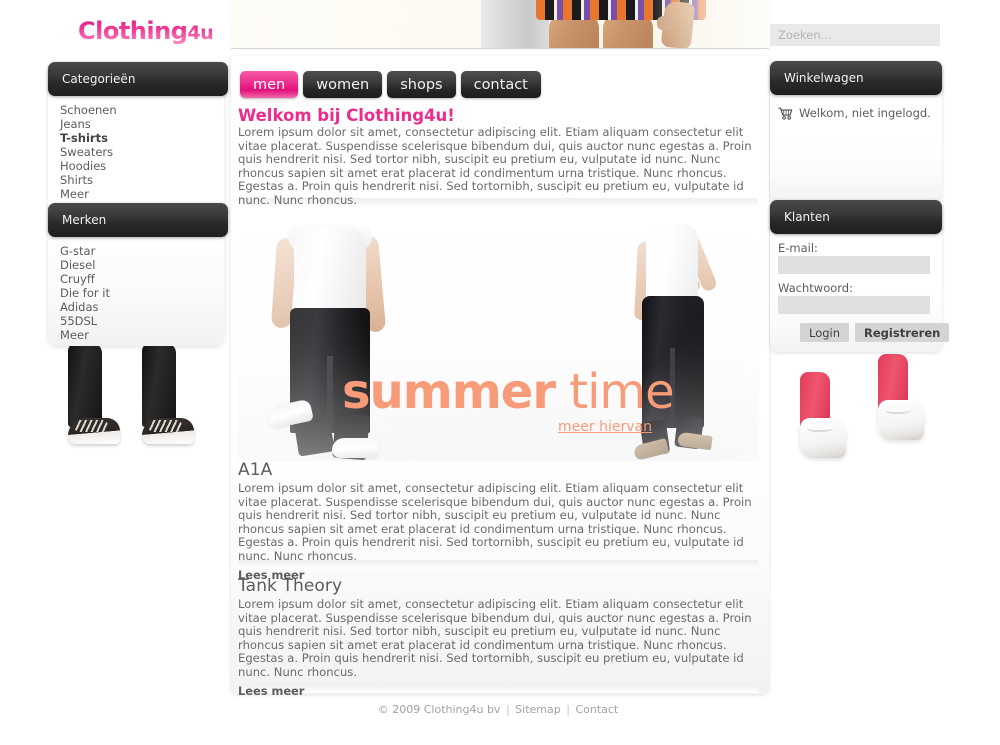 The height and width of the screenshot is (745, 1000). Describe the element at coordinates (605, 427) in the screenshot. I see `hero-more-link: meer hiervan` at that location.